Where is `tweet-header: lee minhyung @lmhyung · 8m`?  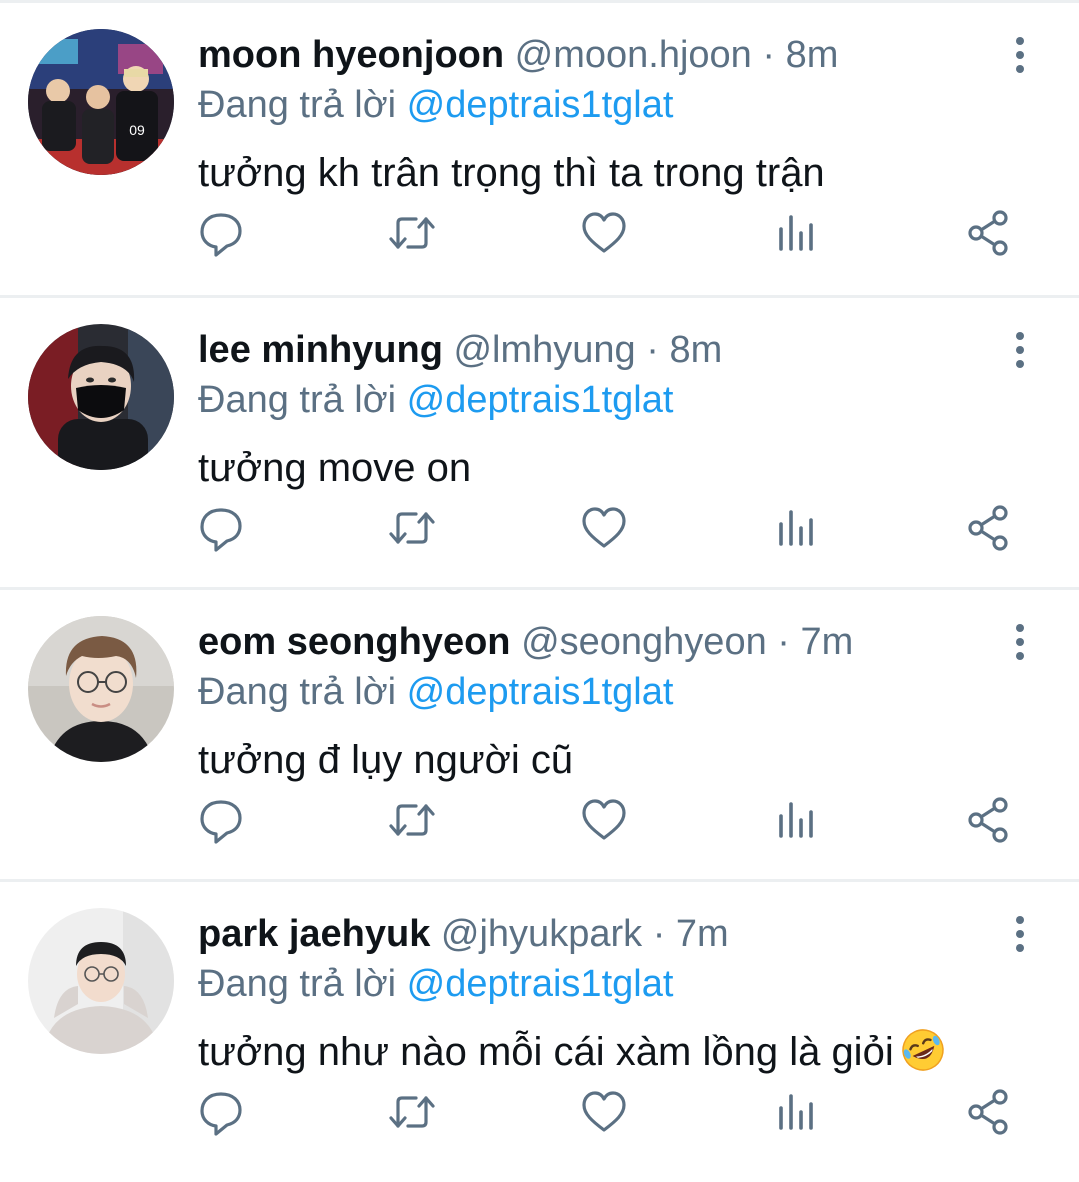 tweet-header: lee minhyung @lmhyung · 8m is located at coordinates (460, 350).